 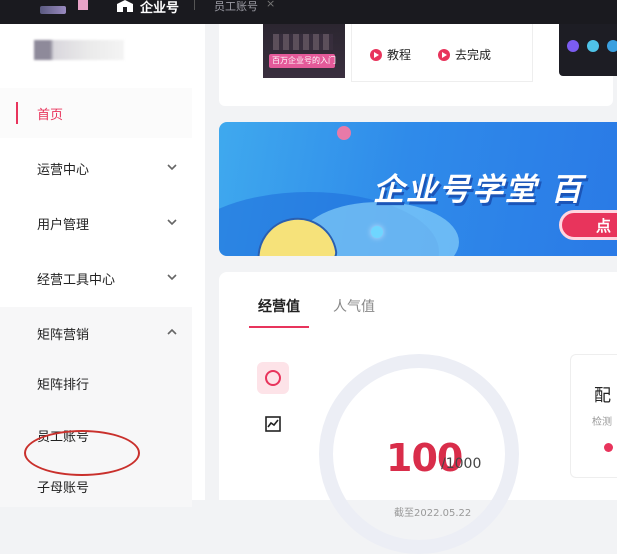 I want to click on chevron-up-icon, so click(x=172, y=331).